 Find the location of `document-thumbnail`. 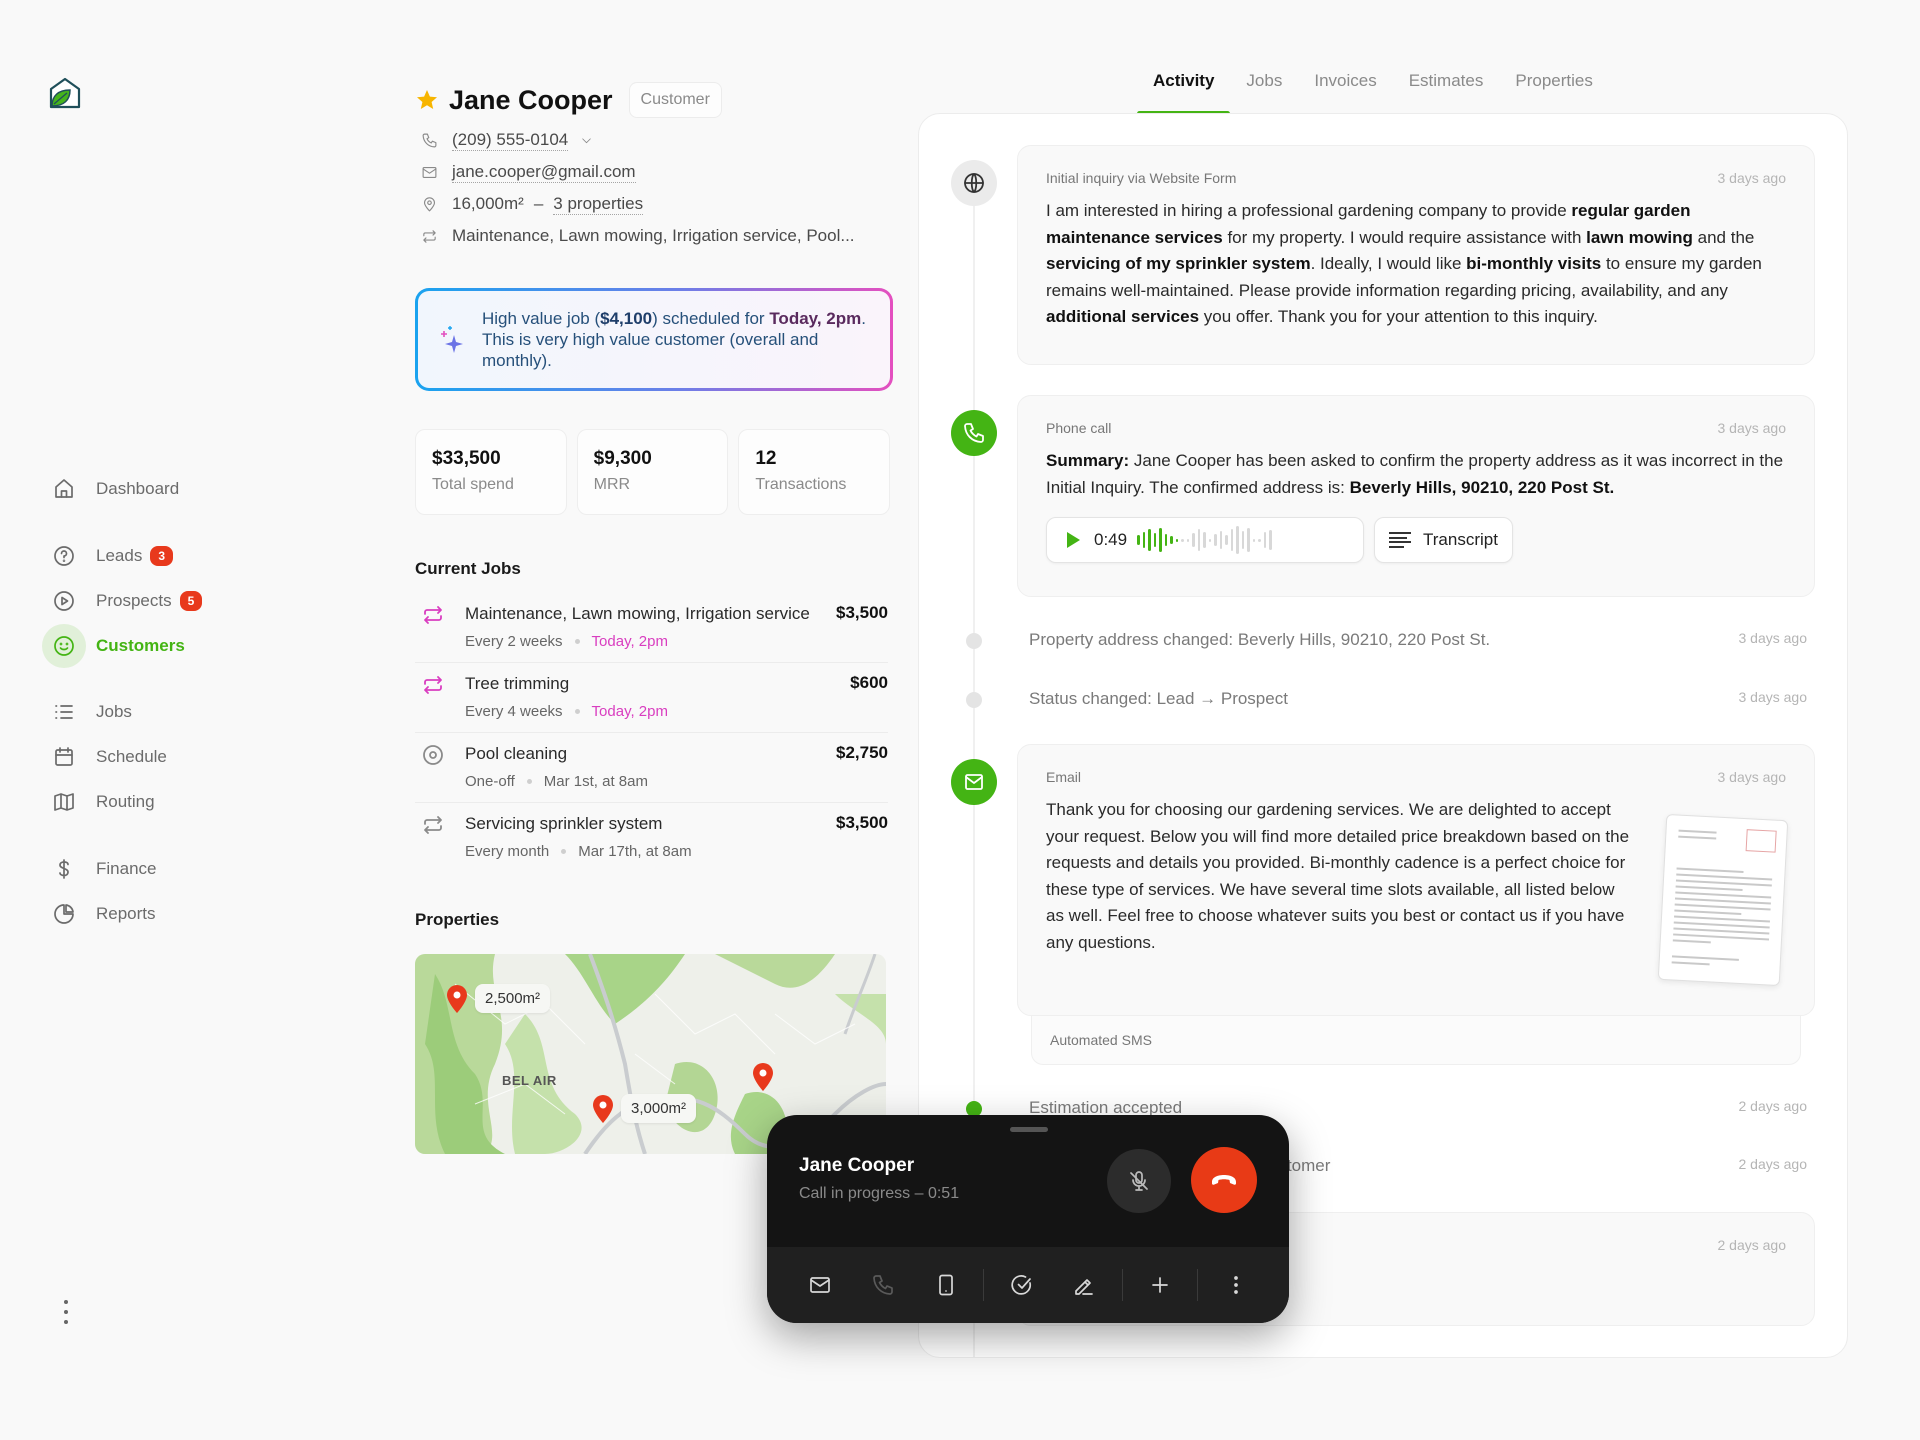

document-thumbnail is located at coordinates (1723, 900).